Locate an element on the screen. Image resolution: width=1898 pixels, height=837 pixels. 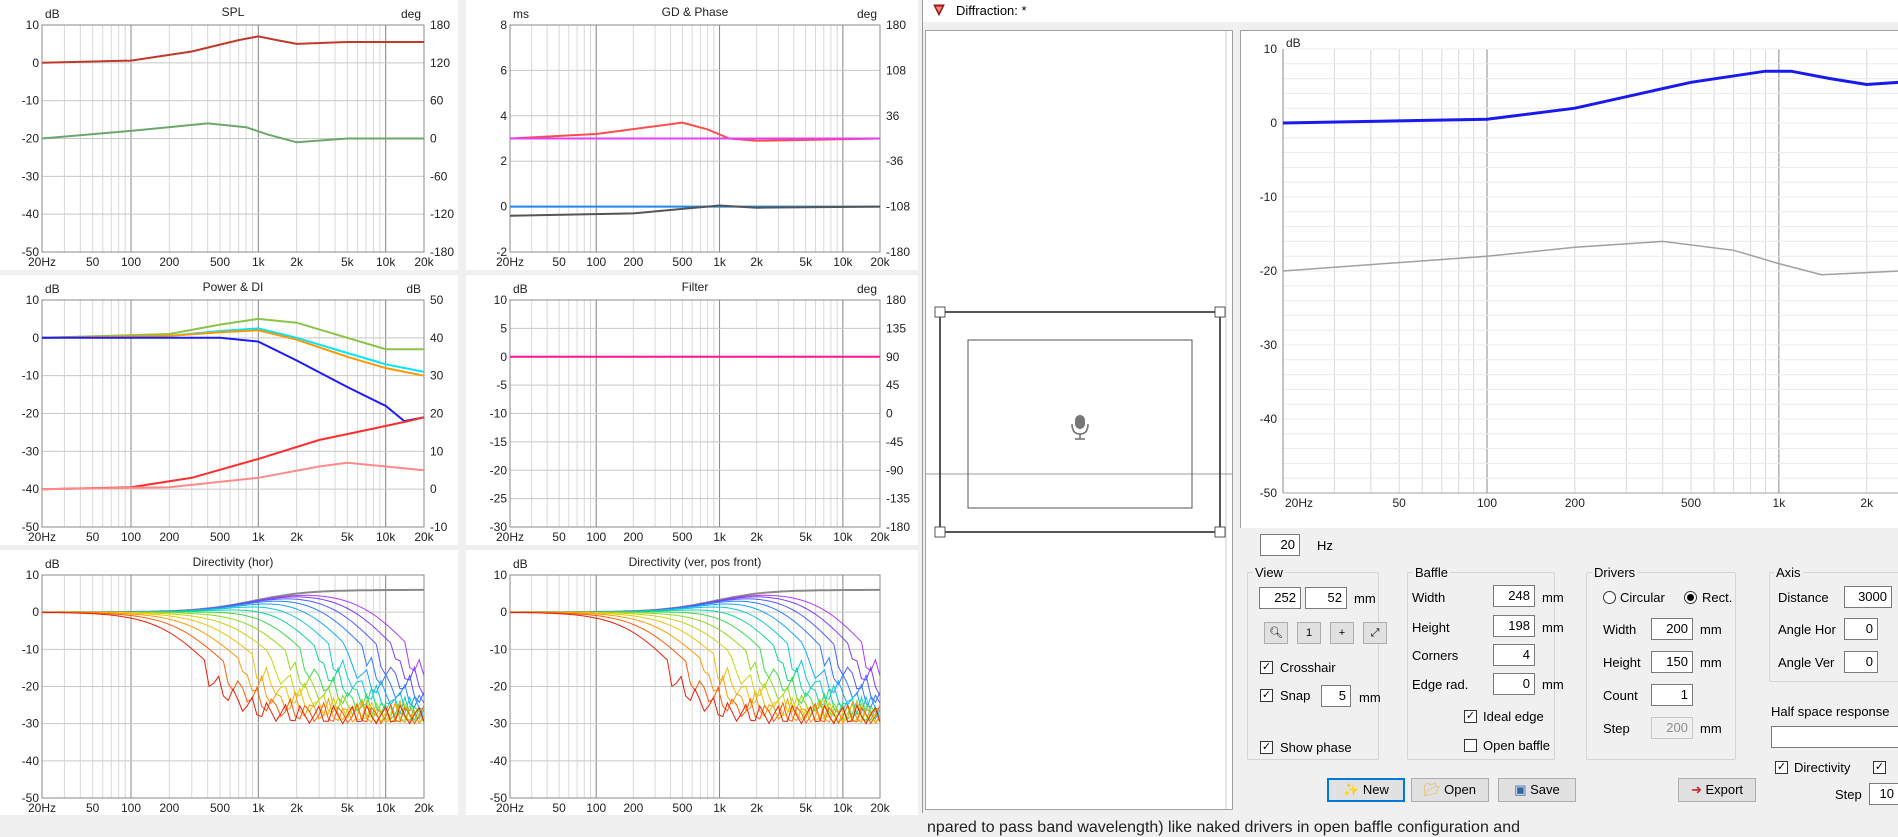
view-y-input: 52 is located at coordinates (1326, 598).